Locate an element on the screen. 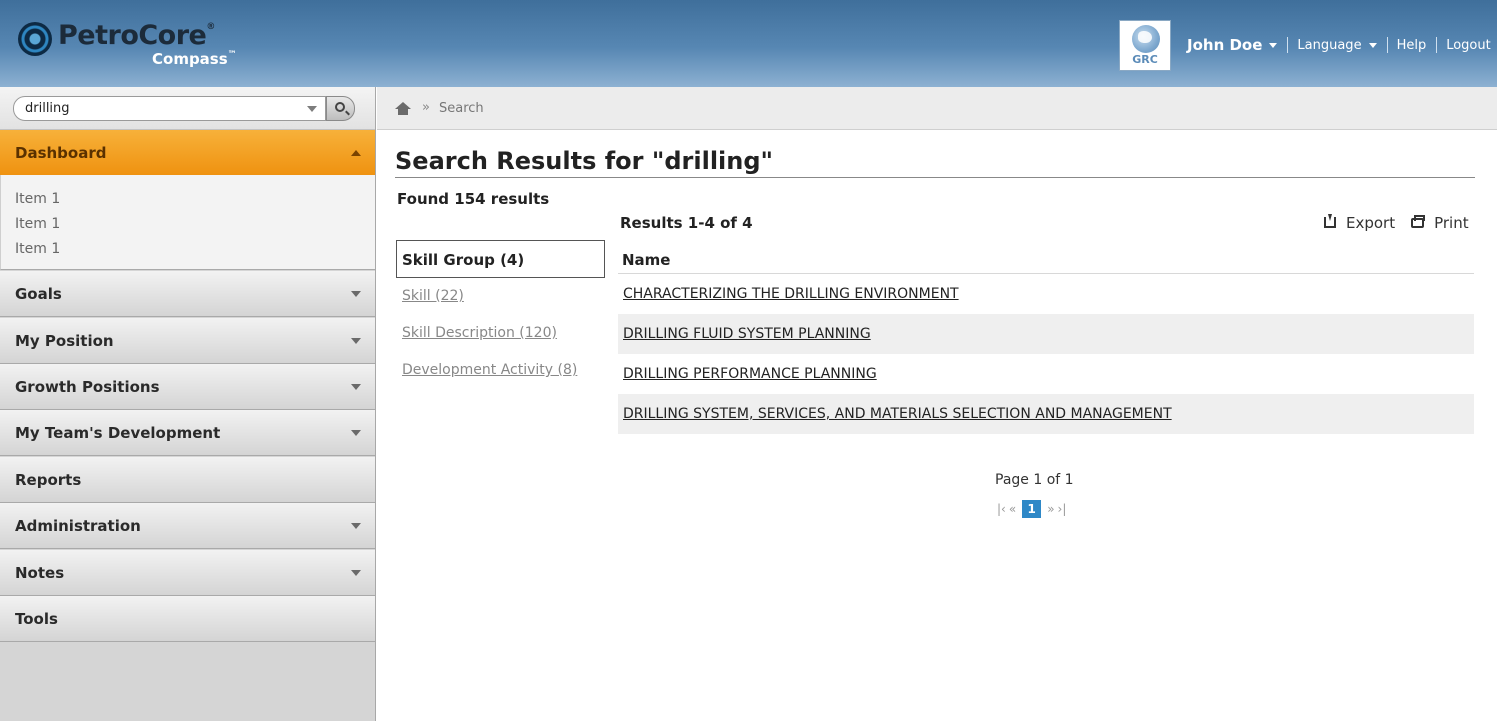 Image resolution: width=1497 pixels, height=721 pixels. facet-skill-group: Skill Group (4) is located at coordinates (500, 259).